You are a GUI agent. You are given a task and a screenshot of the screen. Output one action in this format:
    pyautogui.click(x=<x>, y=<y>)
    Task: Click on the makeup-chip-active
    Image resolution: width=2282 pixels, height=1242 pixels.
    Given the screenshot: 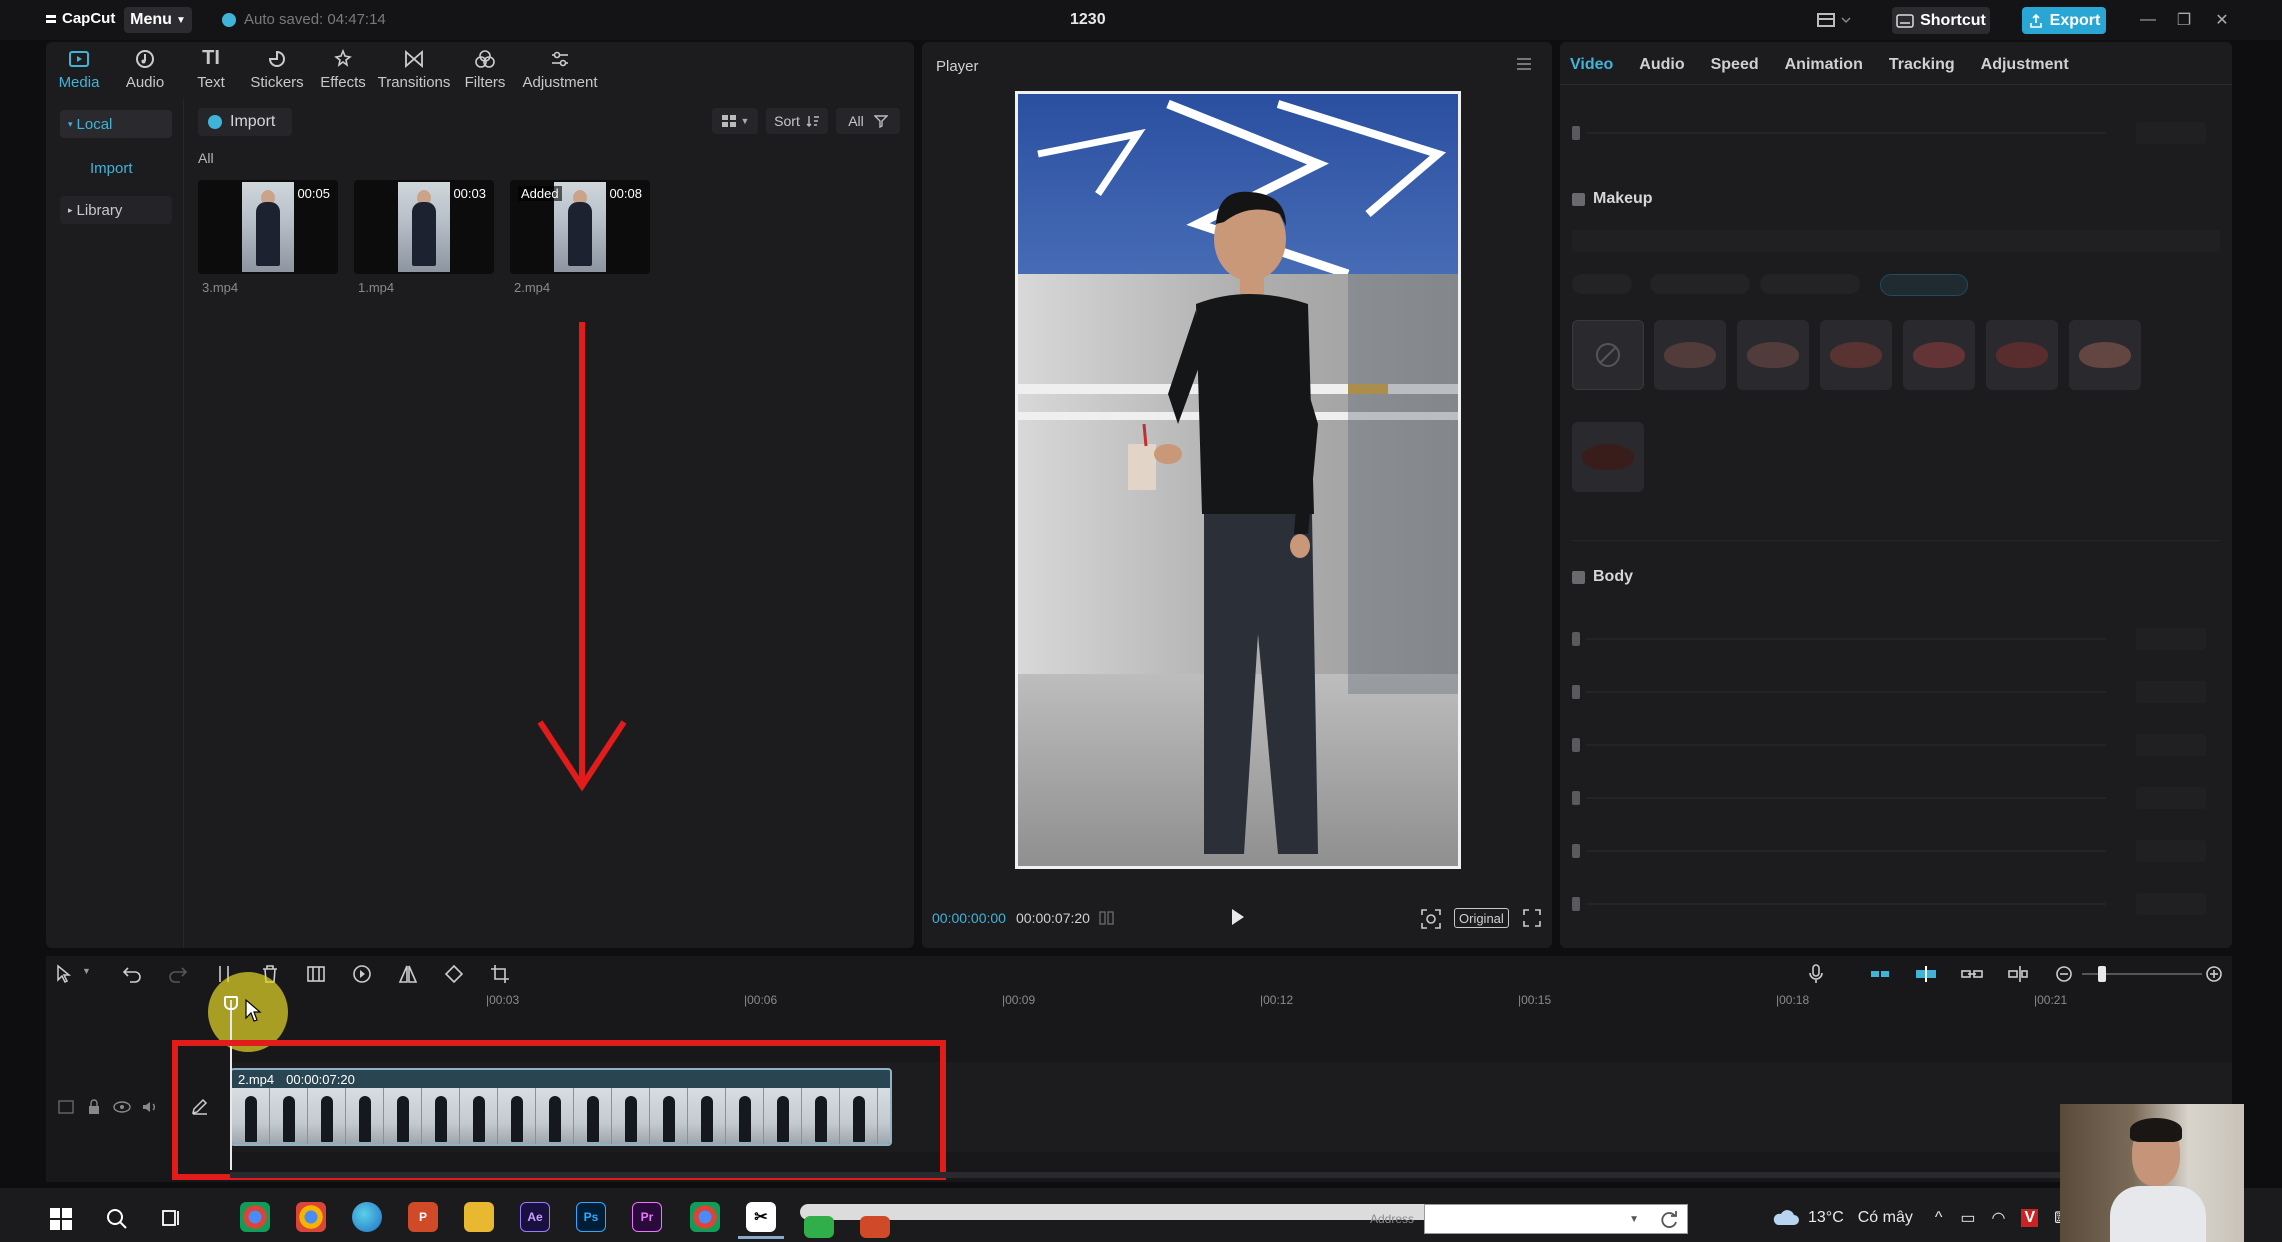 What is the action you would take?
    pyautogui.click(x=1924, y=285)
    